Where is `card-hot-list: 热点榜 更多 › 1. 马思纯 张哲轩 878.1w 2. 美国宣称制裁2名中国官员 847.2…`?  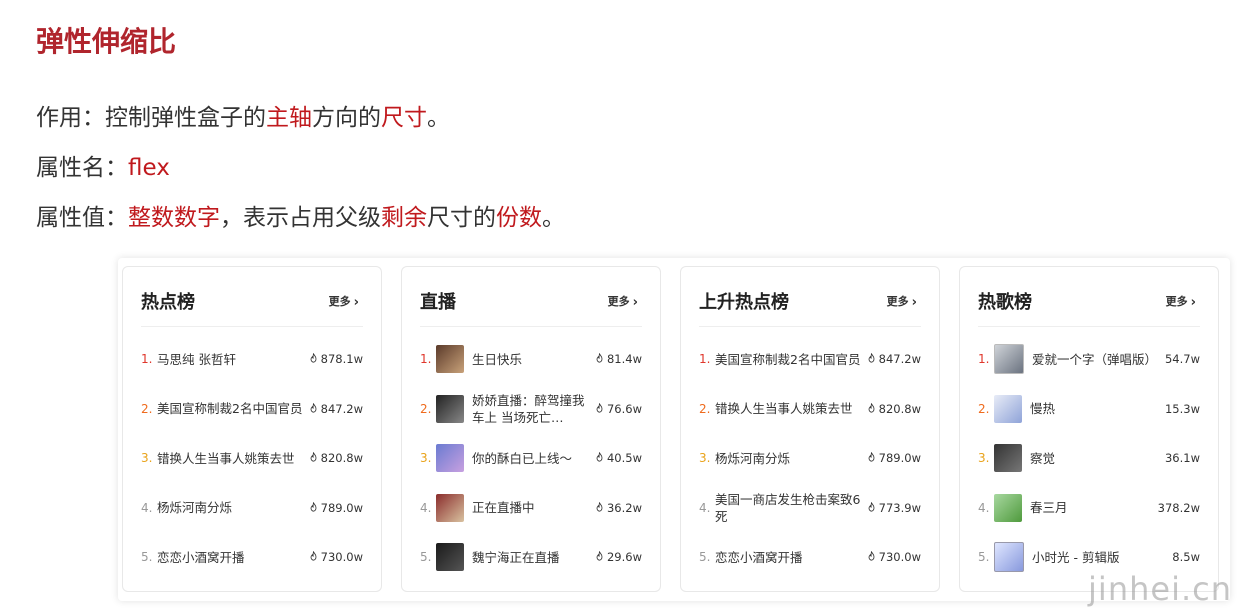
card-hot-list: 热点榜 更多 › 1. 马思纯 张哲轩 878.1w 2. 美国宣称制裁2名中国官员 847.2… is located at coordinates (252, 429).